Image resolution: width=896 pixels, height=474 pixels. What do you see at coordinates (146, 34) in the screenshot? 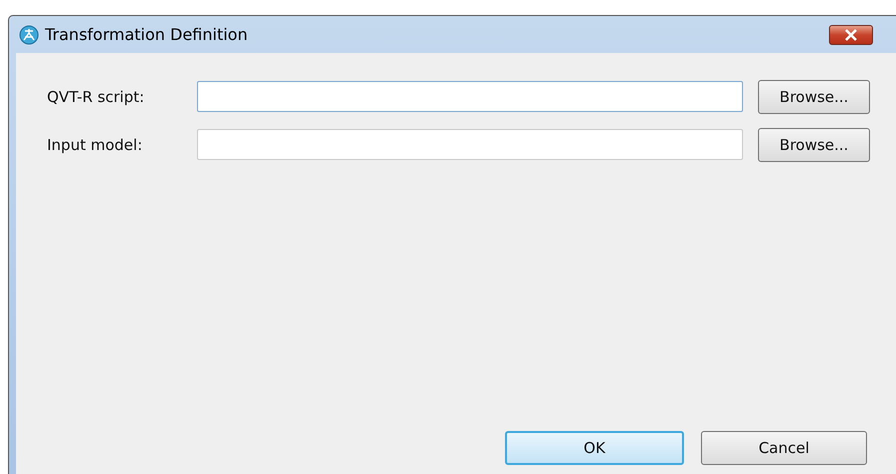
I see `window-title: Transformation Definition` at bounding box center [146, 34].